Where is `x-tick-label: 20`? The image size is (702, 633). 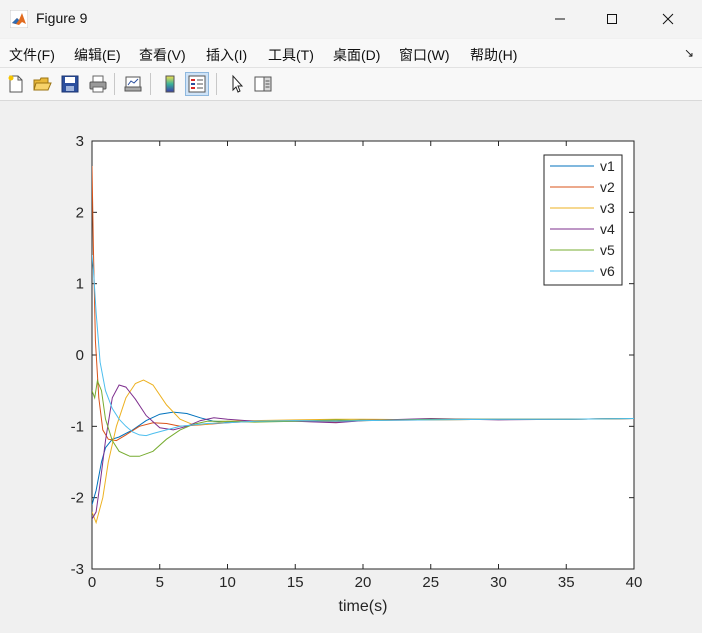
x-tick-label: 20 is located at coordinates (363, 582).